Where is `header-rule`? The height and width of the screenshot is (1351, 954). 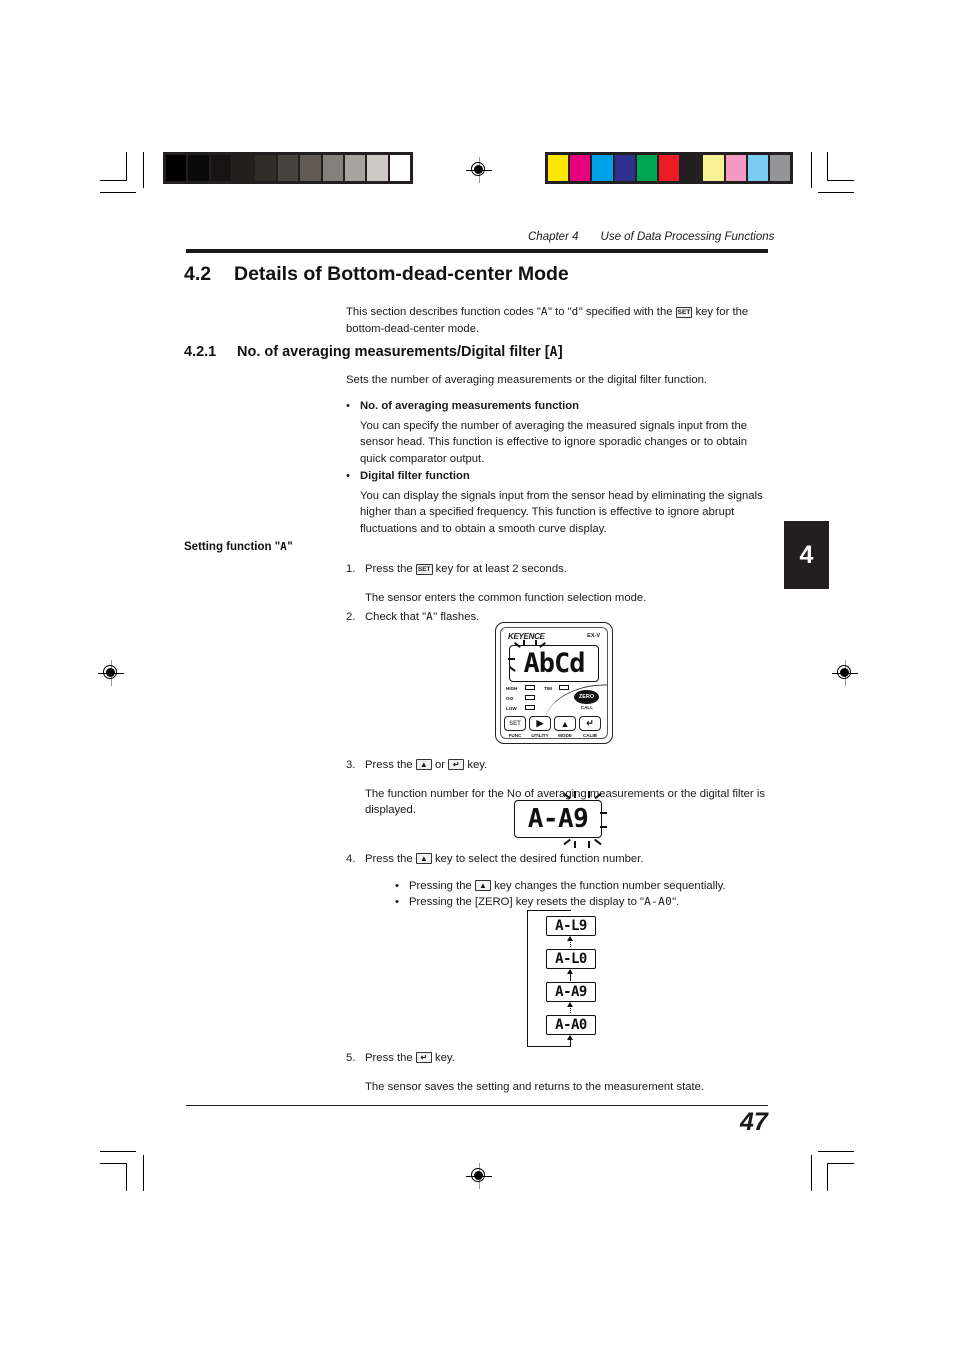
header-rule is located at coordinates (477, 251).